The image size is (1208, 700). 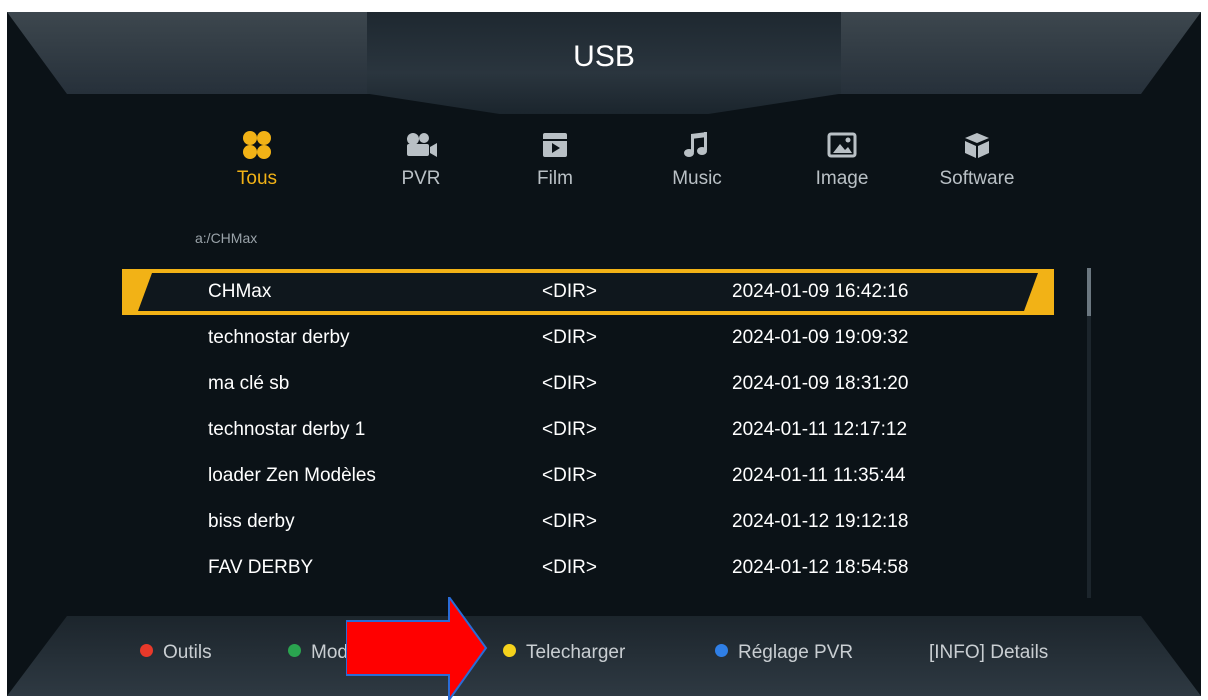 I want to click on file-row: biss derby <DIR> 2024-01-12 19:12:18, so click(x=588, y=522).